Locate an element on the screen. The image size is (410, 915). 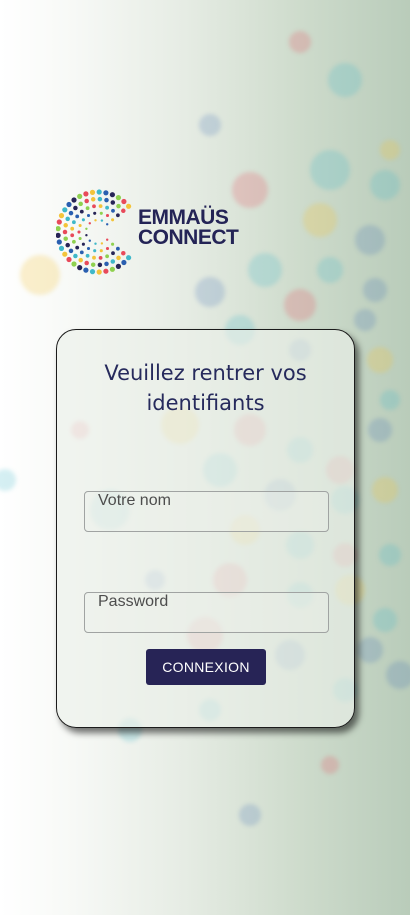
emmaus-connect-logo: EMMAÜS CONNECT is located at coordinates (147, 233).